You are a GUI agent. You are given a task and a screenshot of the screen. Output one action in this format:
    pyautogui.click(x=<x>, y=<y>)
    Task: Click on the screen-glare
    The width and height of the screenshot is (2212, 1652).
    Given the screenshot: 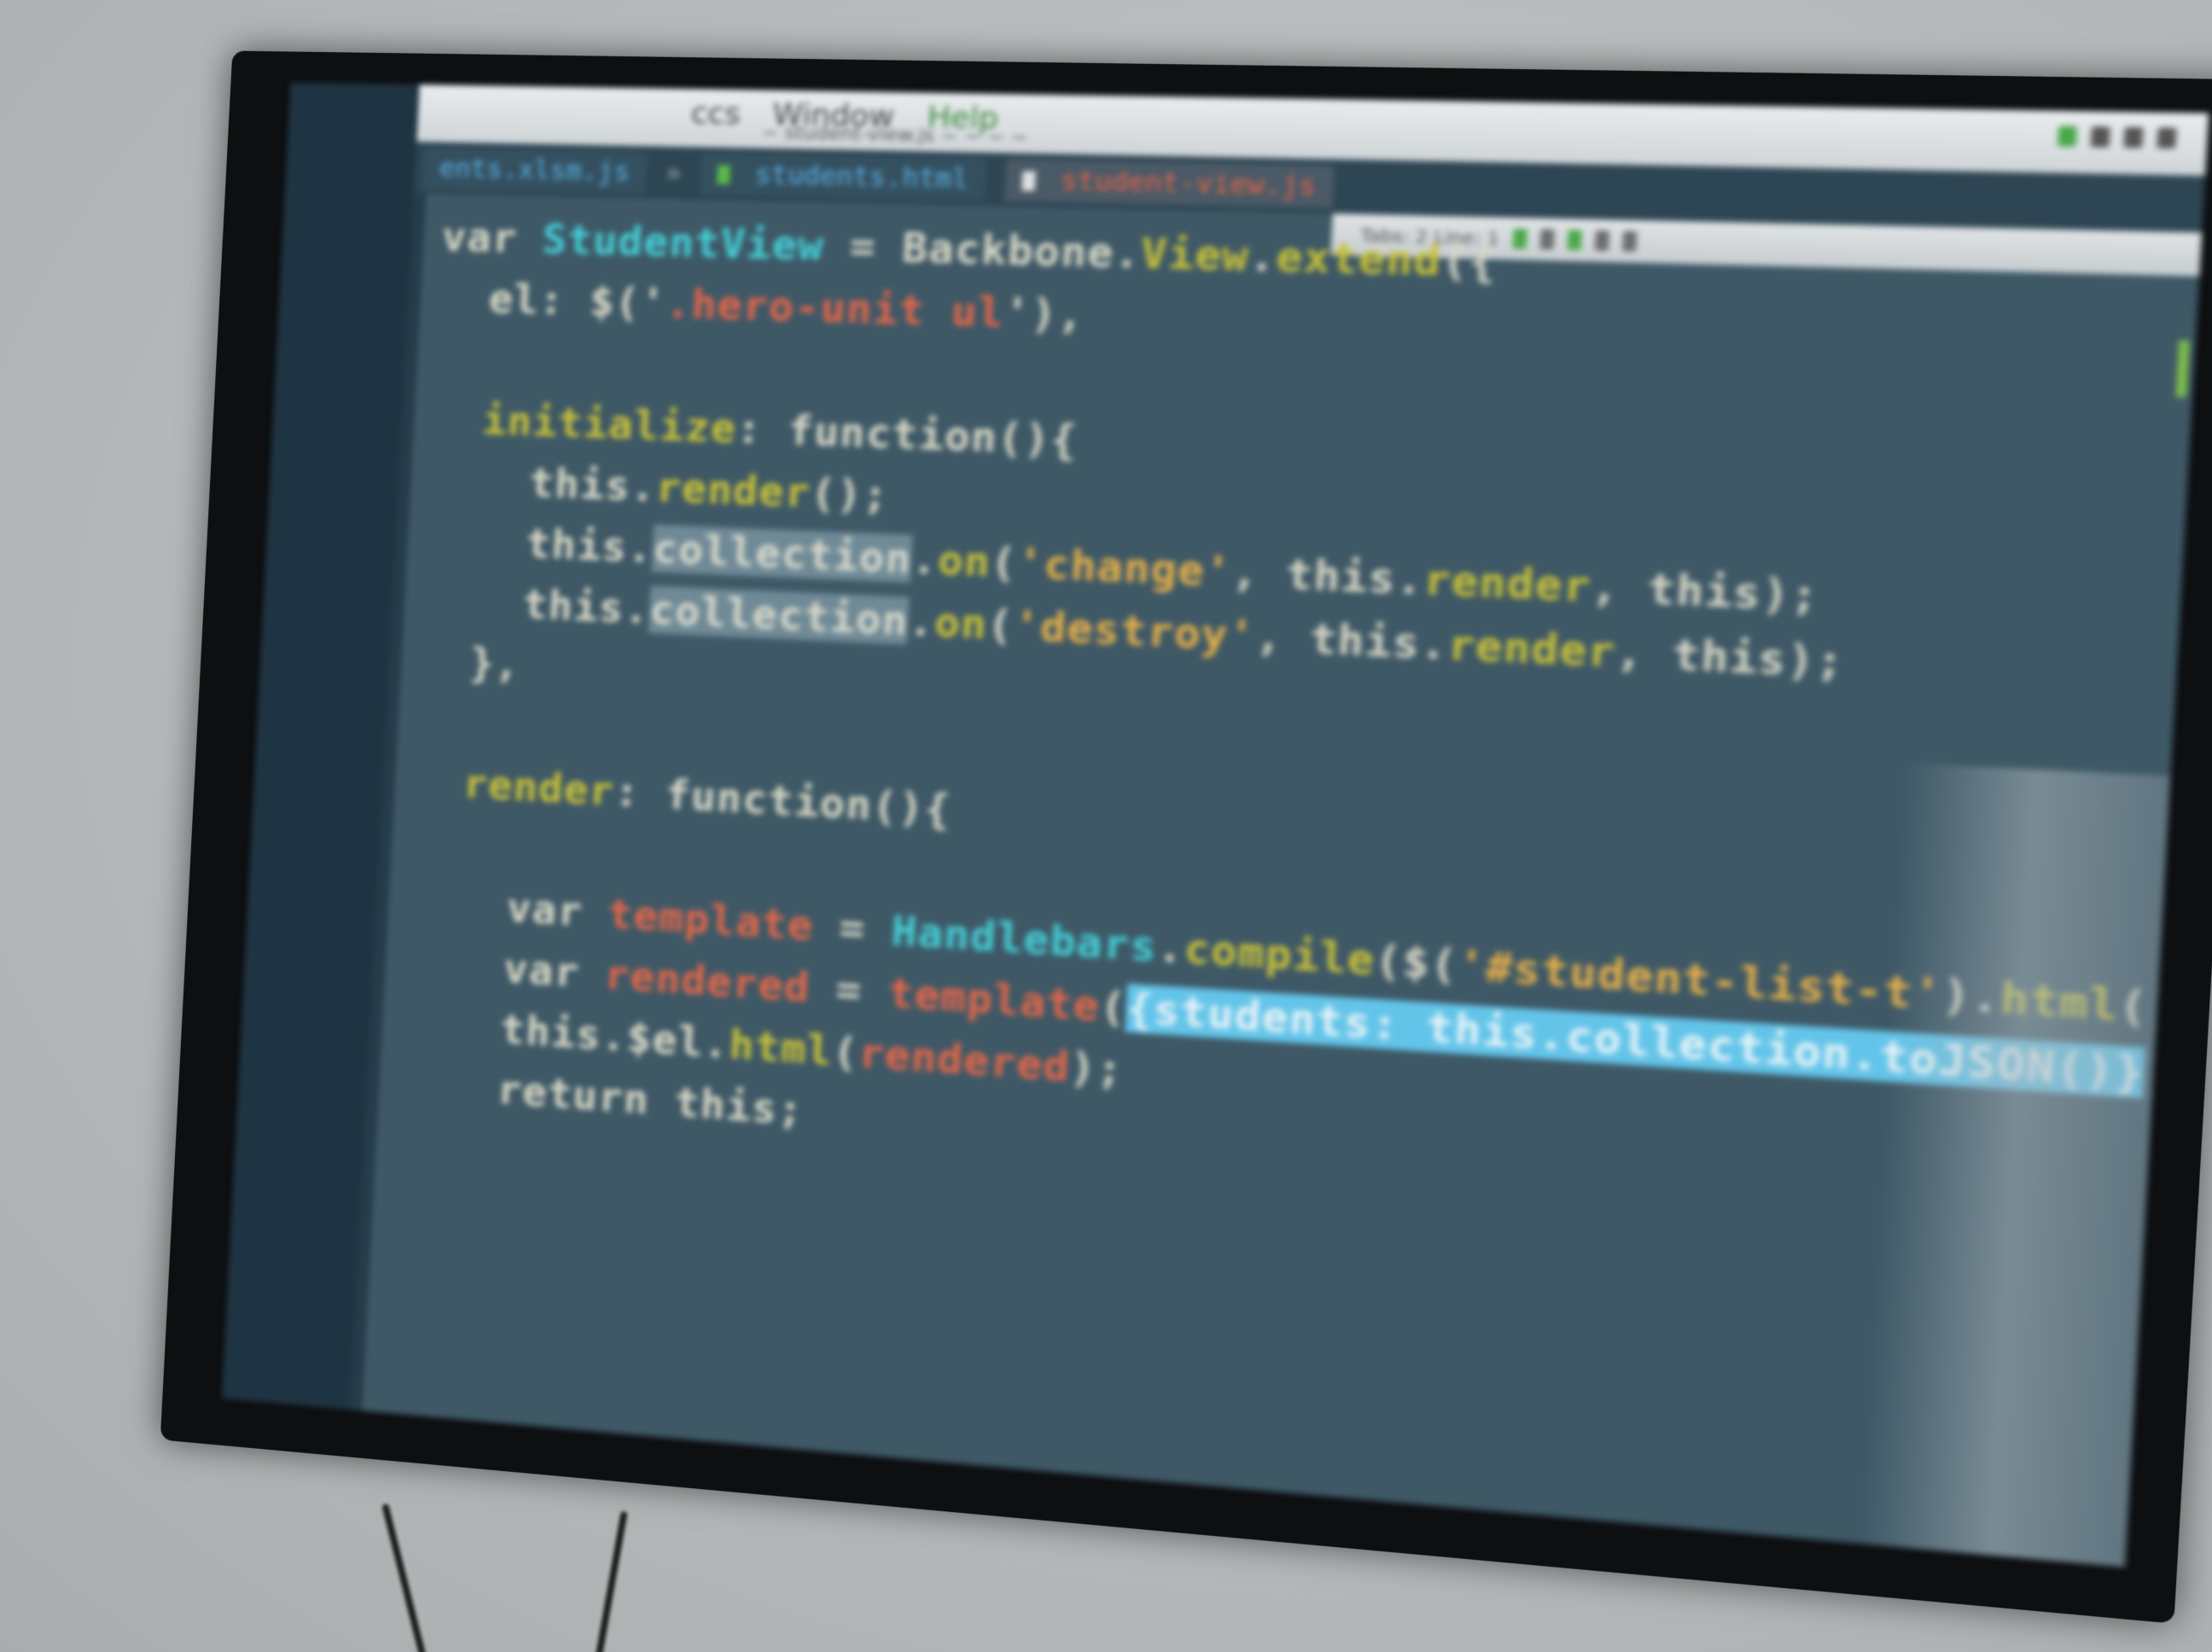 What is the action you would take?
    pyautogui.click(x=2013, y=1165)
    